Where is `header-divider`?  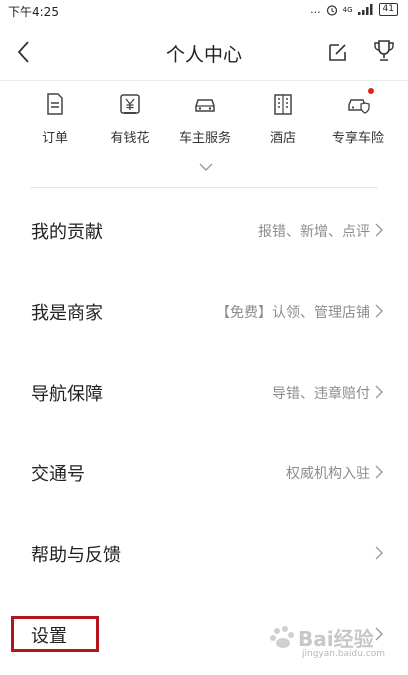 header-divider is located at coordinates (204, 80).